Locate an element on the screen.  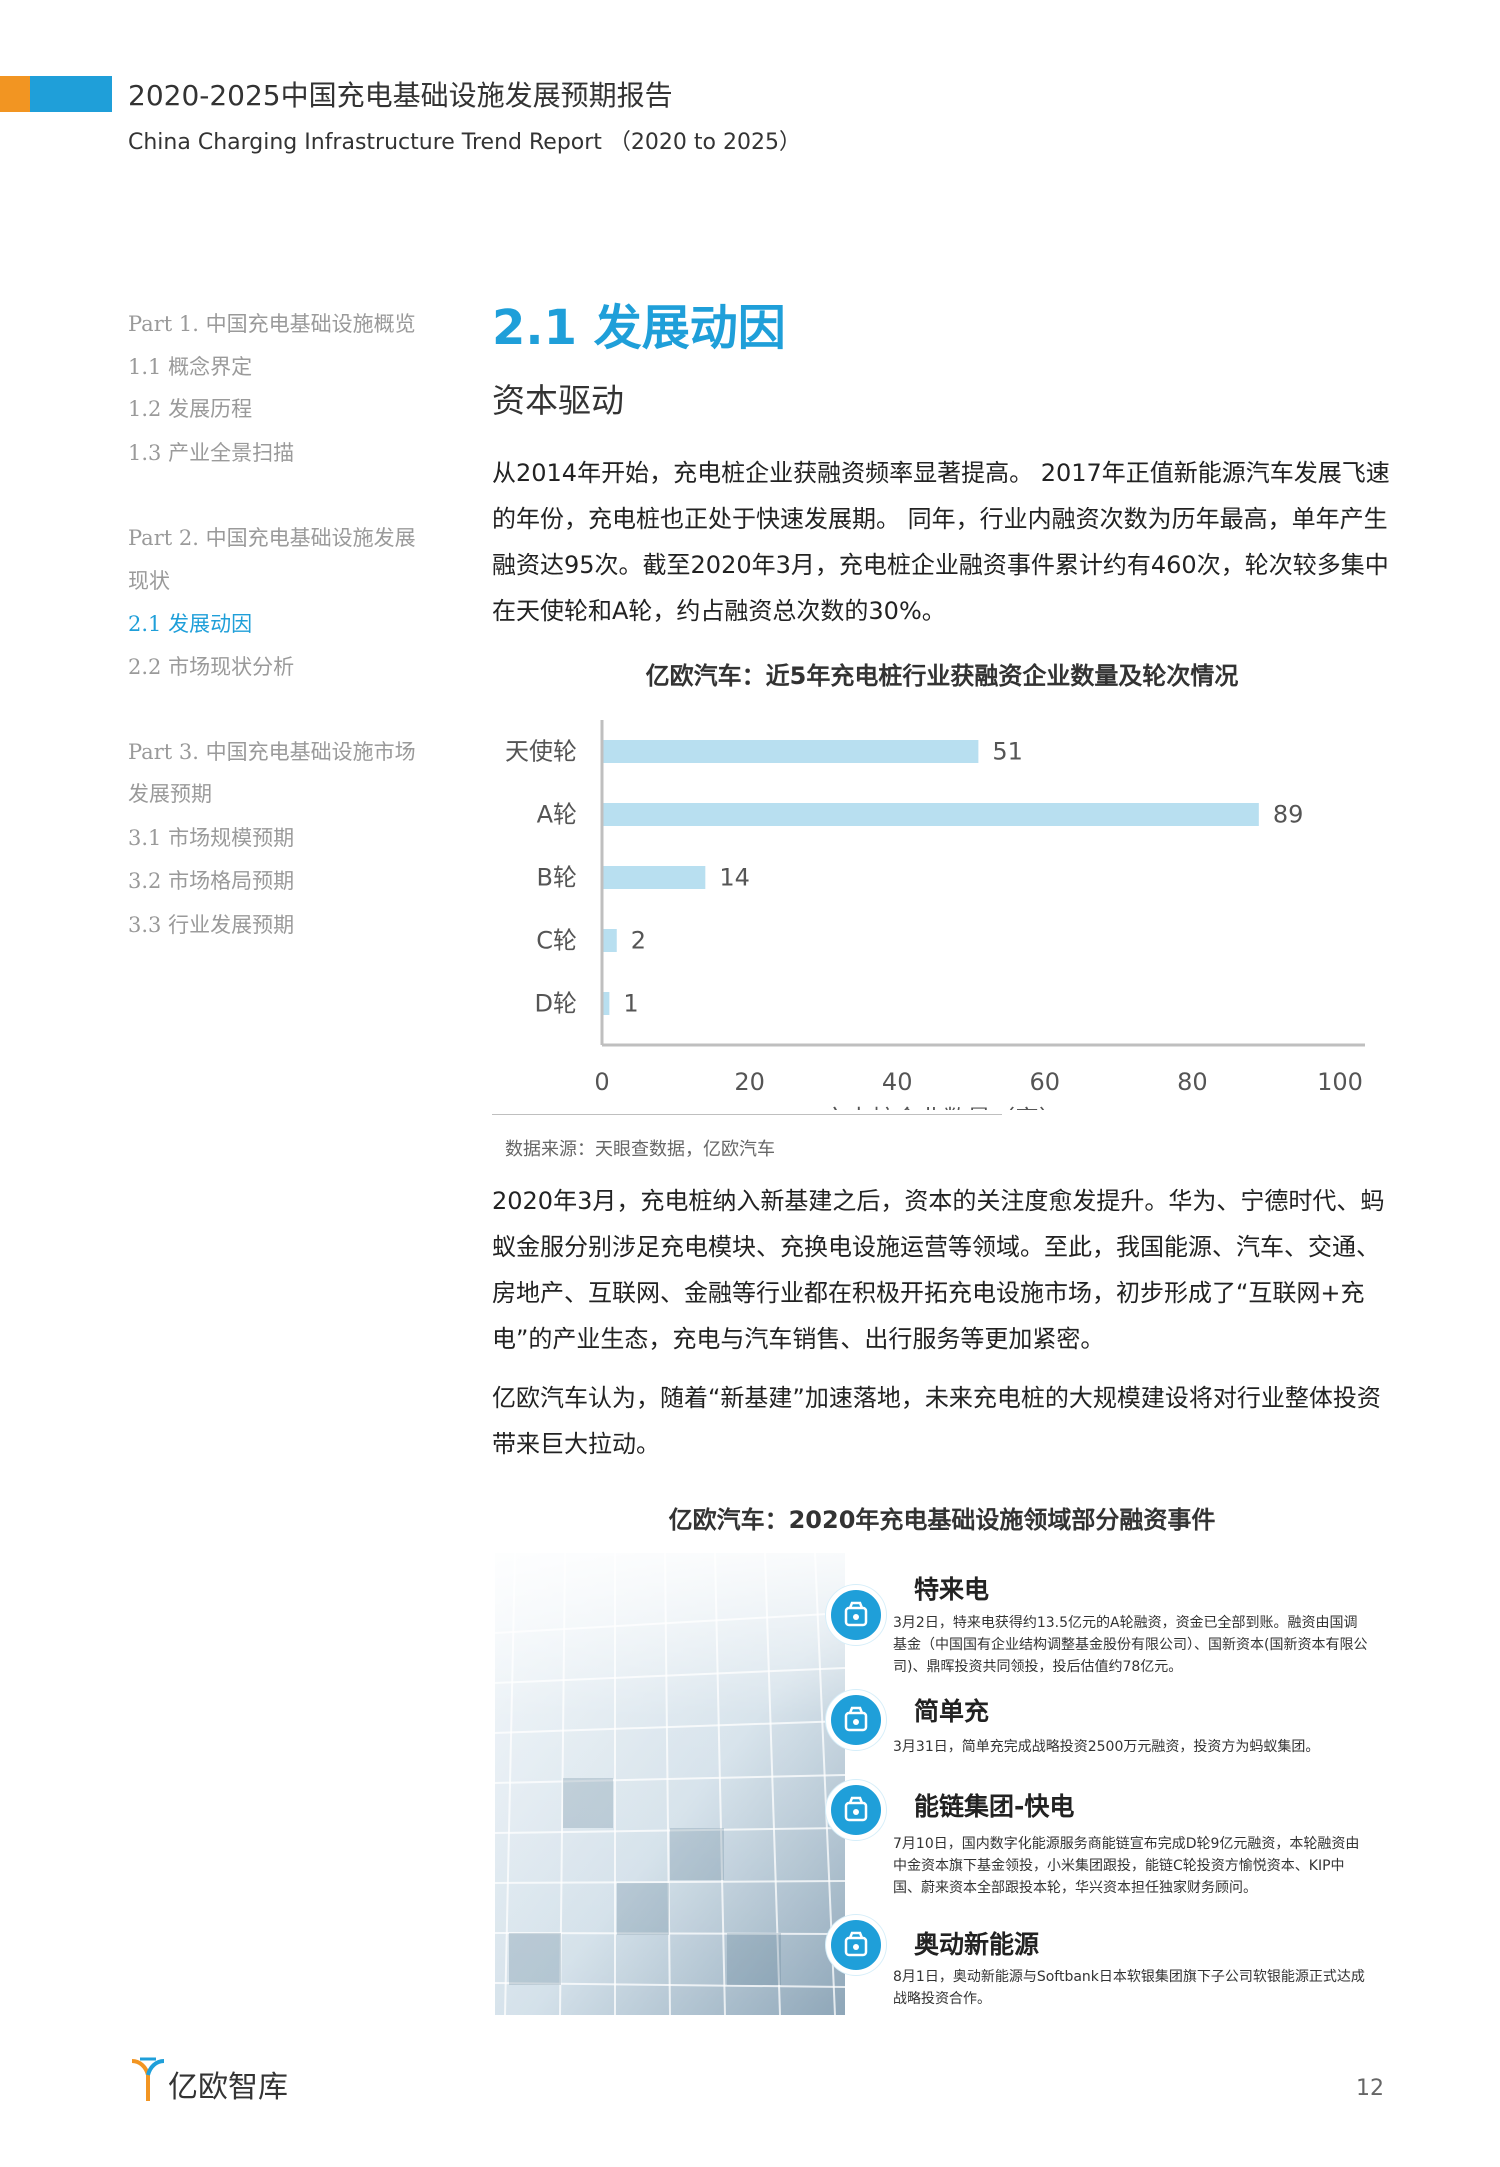
x-tick-label: 20 is located at coordinates (749, 1082).